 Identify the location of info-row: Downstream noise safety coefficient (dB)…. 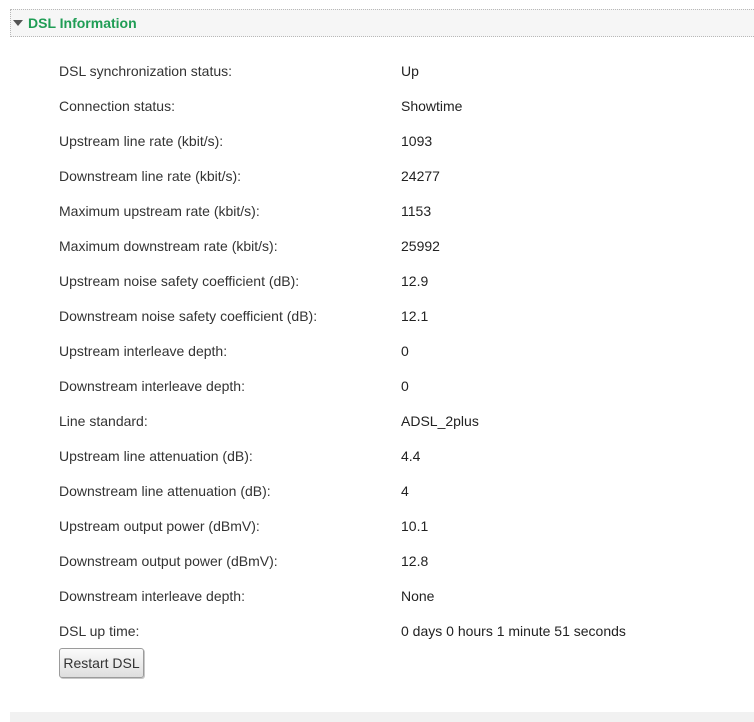
(342, 315).